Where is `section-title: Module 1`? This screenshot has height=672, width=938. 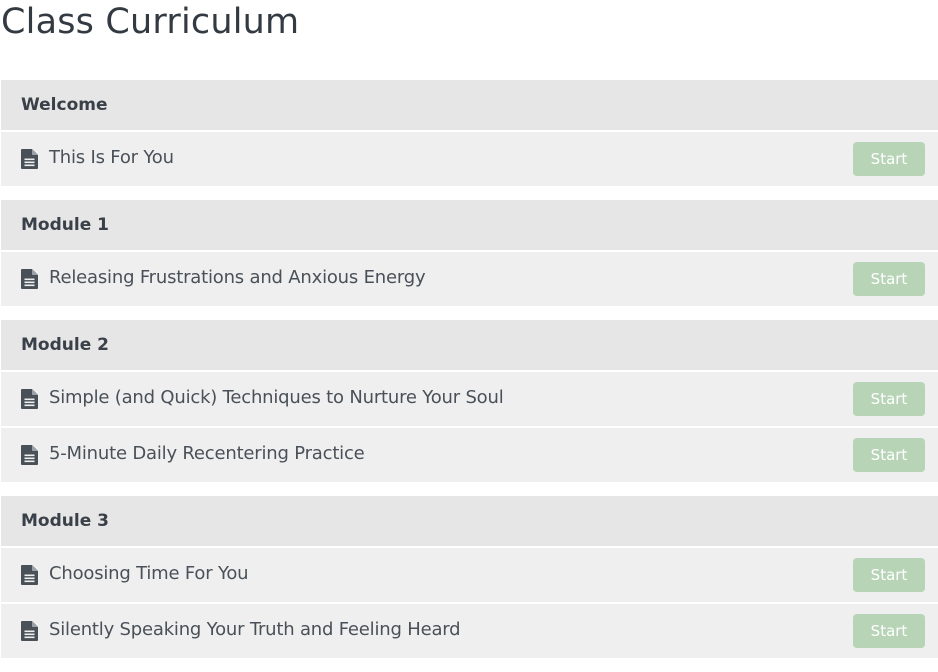
section-title: Module 1 is located at coordinates (65, 225).